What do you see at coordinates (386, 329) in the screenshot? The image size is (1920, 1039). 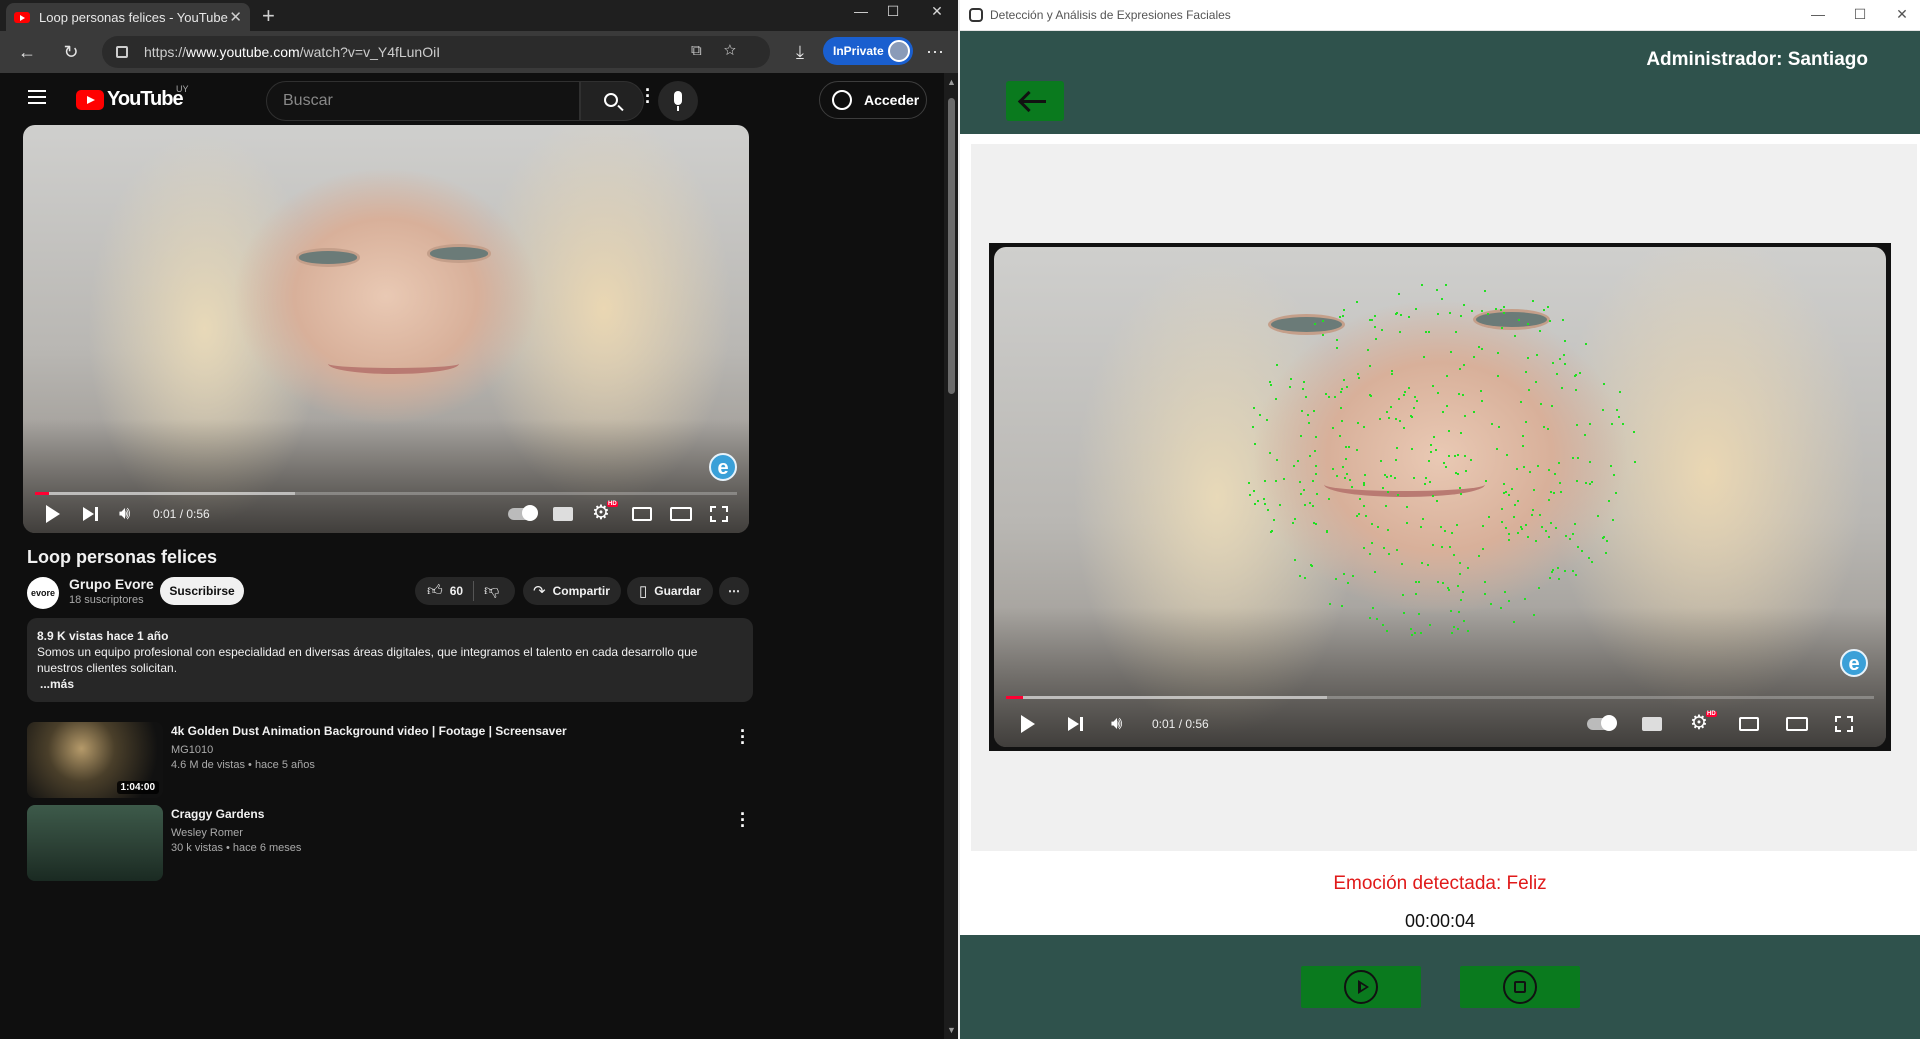 I see `video-player: e 🔊︎ 0:01 / 0:56 ⚙ HD` at bounding box center [386, 329].